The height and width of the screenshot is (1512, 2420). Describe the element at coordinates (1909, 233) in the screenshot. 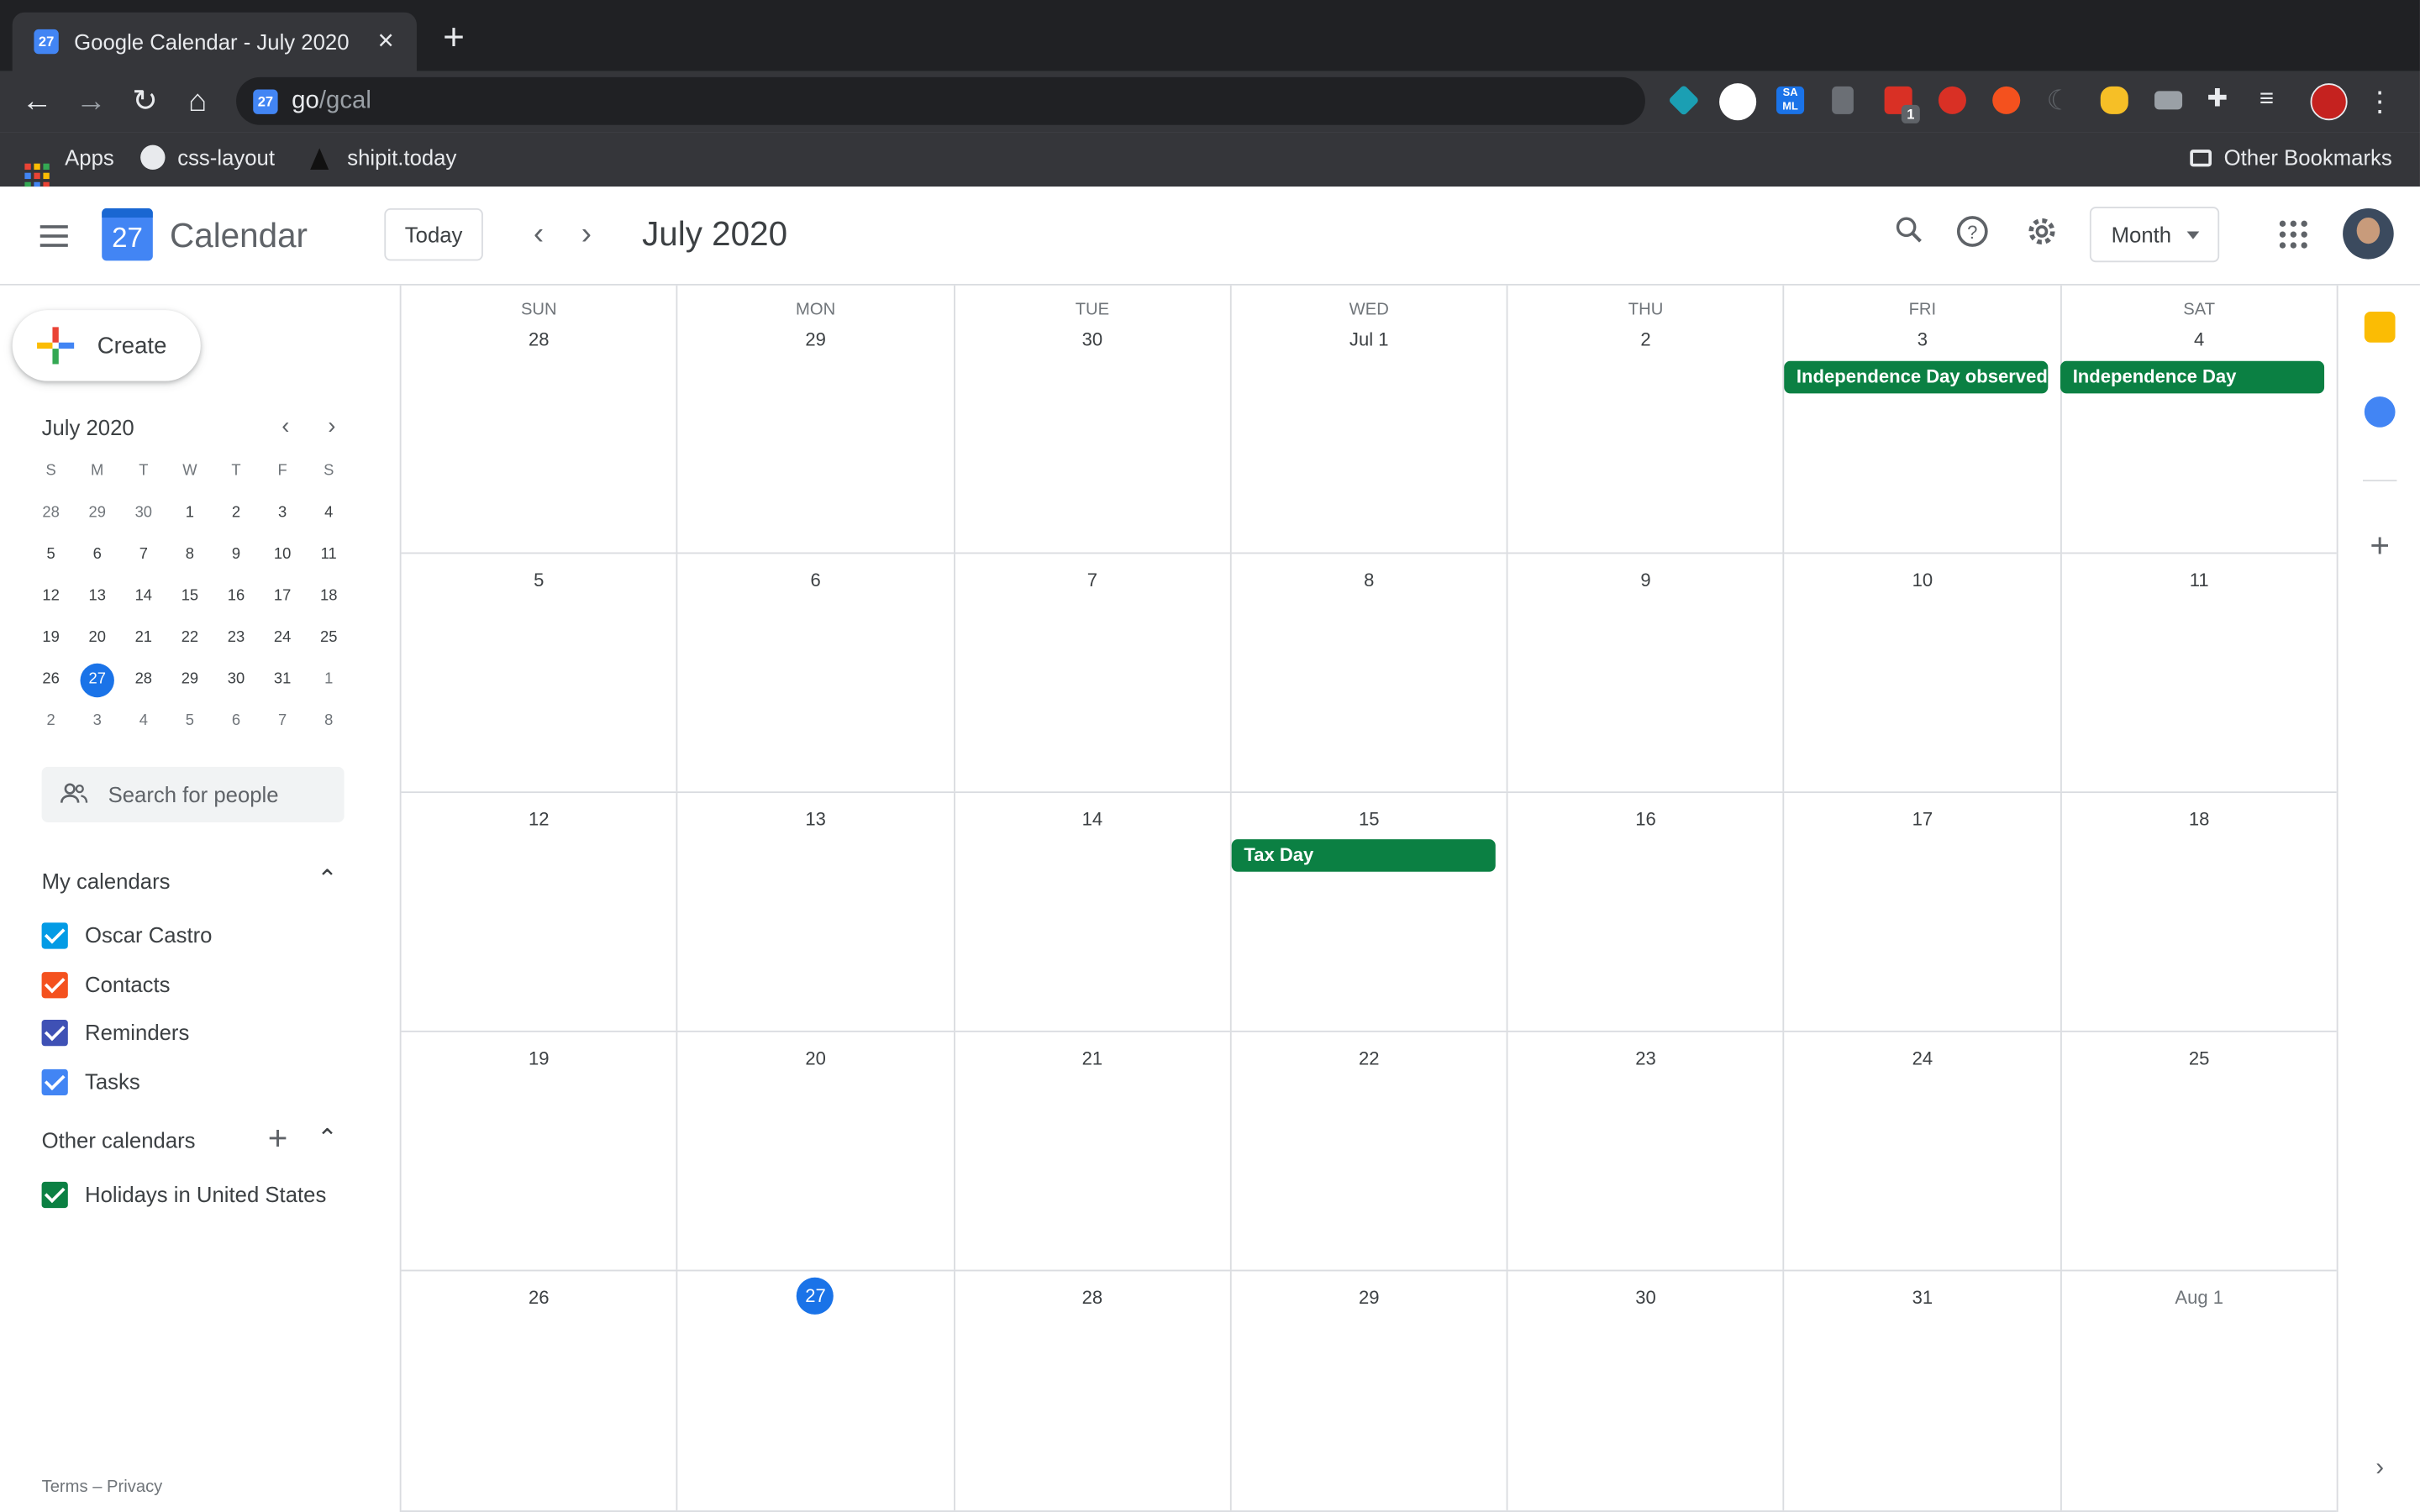

I see `search-icon` at that location.